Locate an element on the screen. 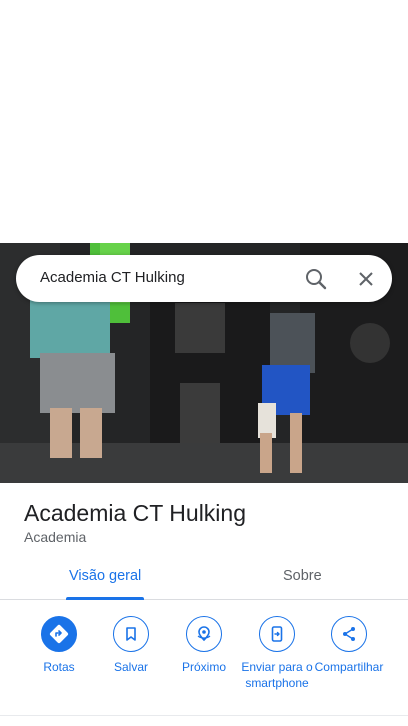  save-label: Salvar is located at coordinates (130, 667).